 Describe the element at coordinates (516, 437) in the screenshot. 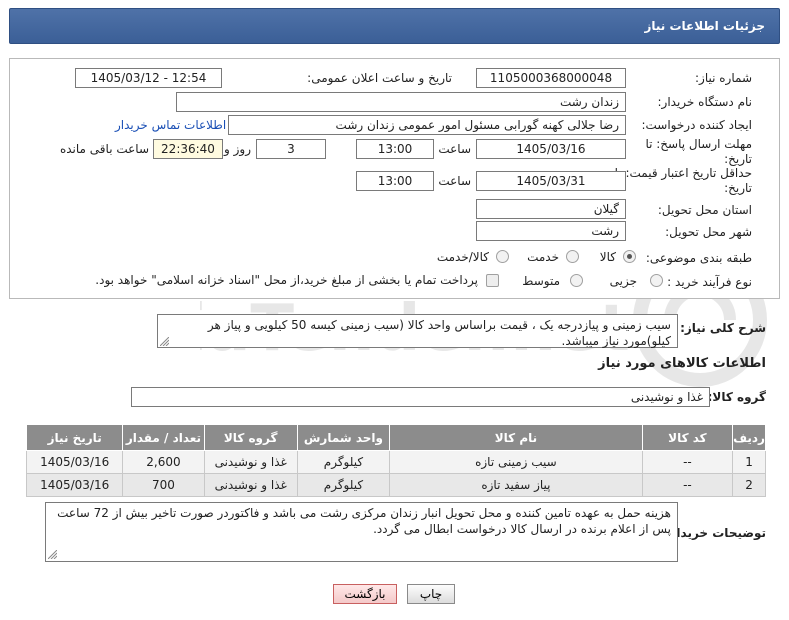

I see `col-item-name: نام کالا` at that location.